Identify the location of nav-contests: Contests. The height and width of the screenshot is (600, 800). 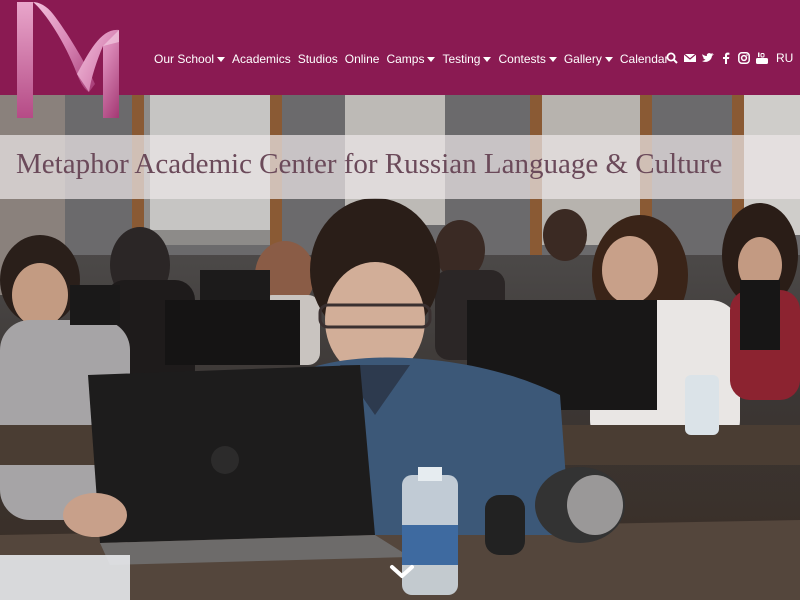
(527, 59).